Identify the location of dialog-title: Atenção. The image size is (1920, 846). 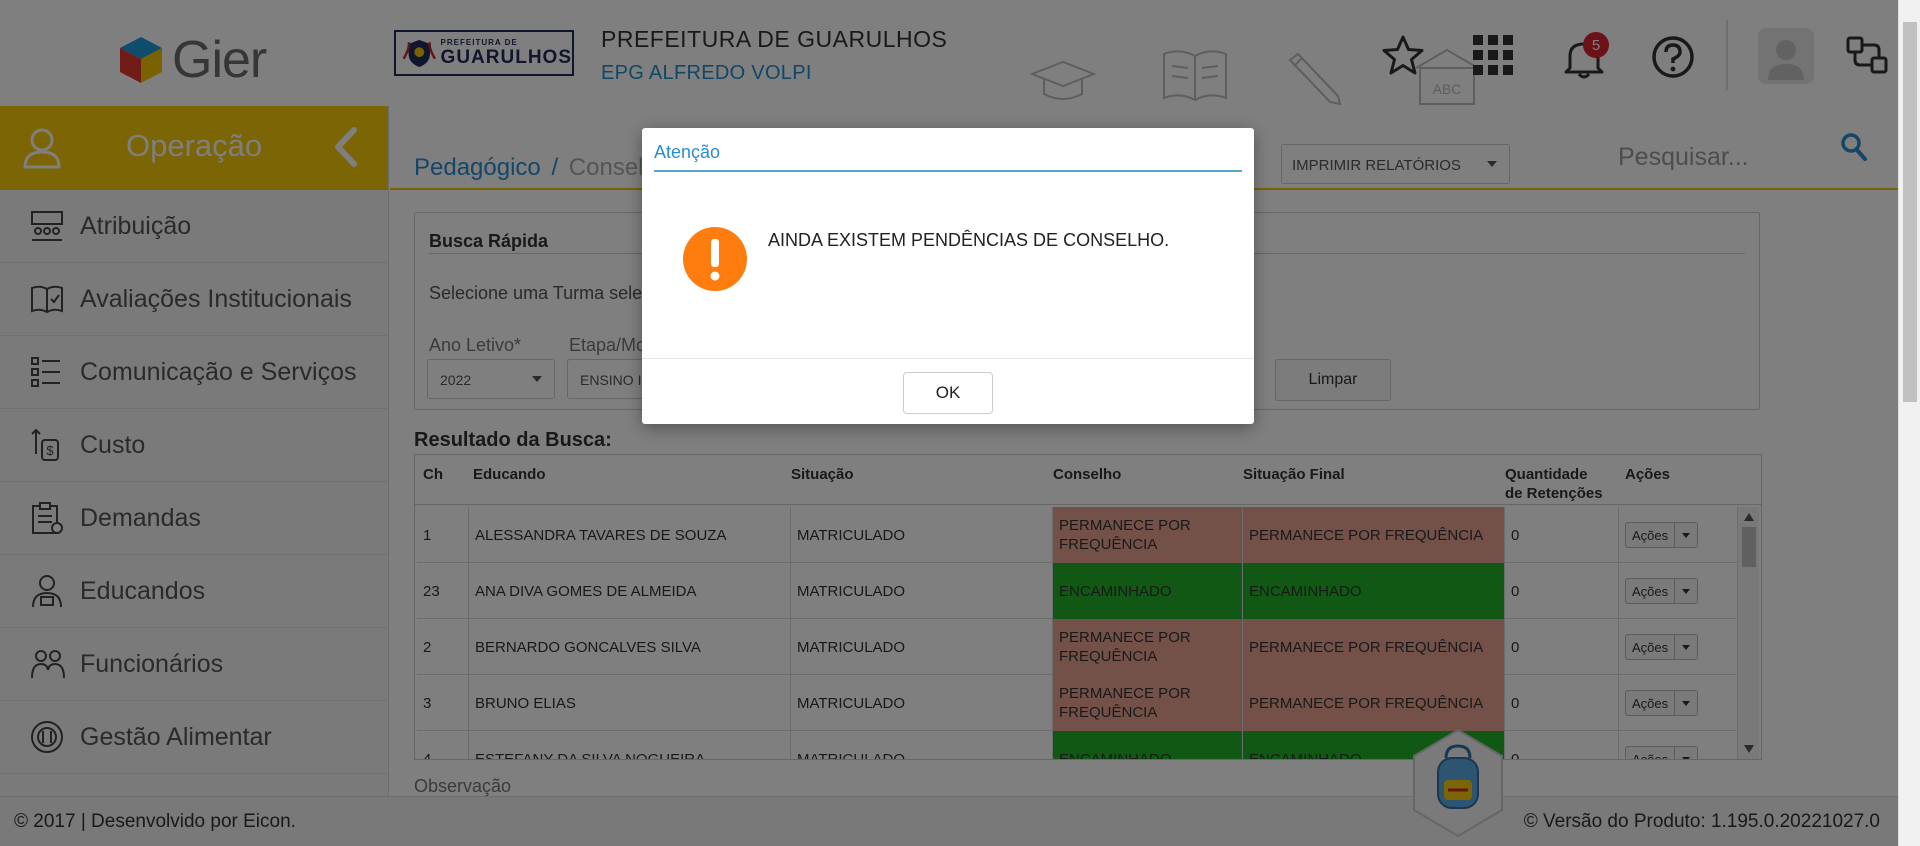
(687, 152).